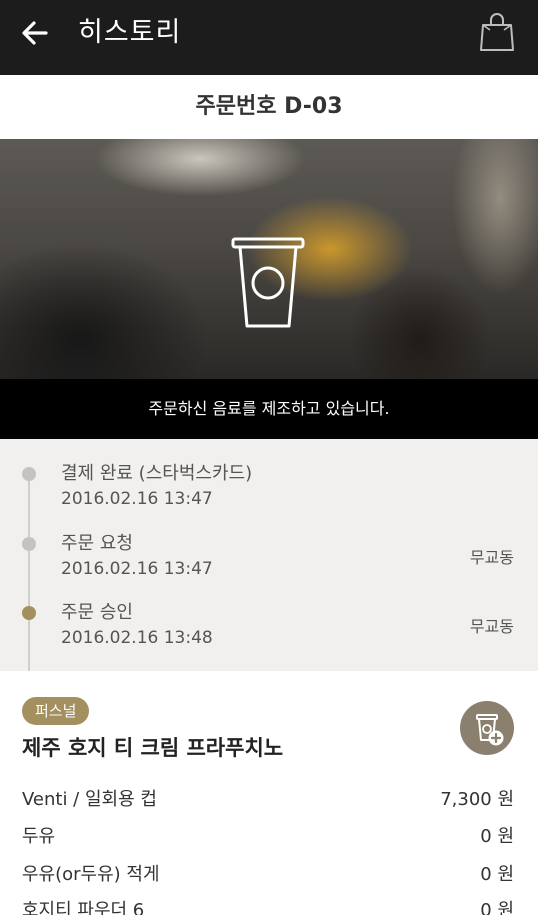  What do you see at coordinates (477, 799) in the screenshot?
I see `option-price: 7,300 원` at bounding box center [477, 799].